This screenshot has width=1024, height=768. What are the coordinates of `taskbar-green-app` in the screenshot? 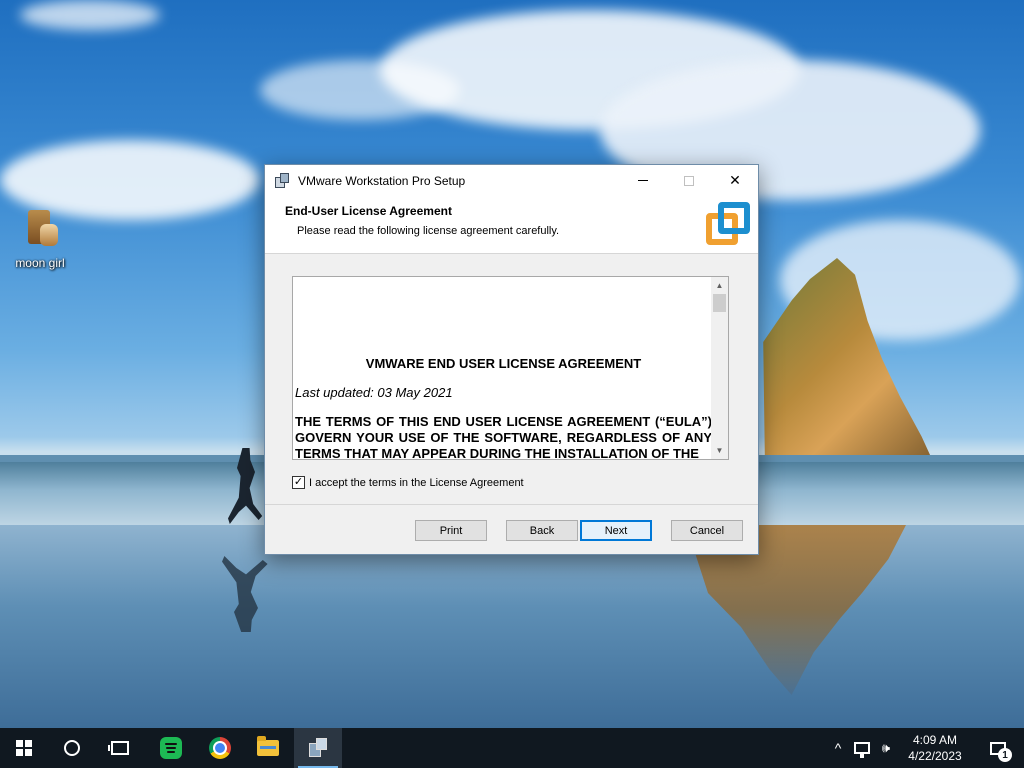 It's located at (171, 748).